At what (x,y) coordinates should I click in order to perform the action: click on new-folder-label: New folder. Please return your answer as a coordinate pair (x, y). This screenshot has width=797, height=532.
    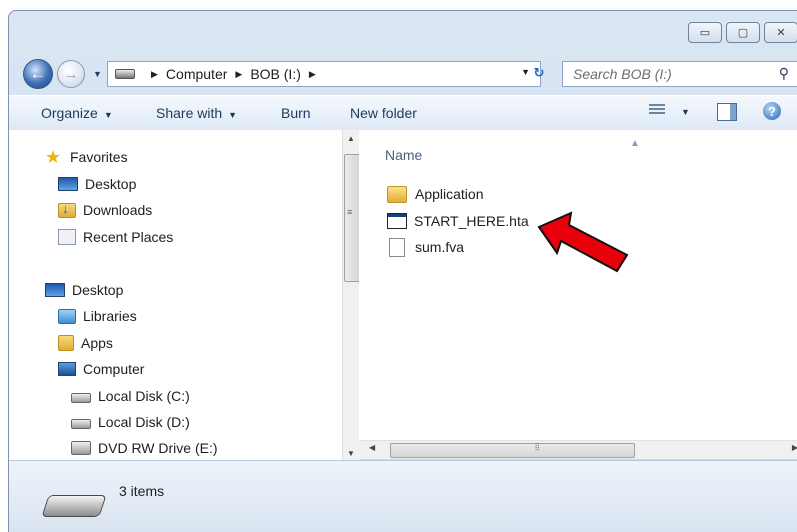
    Looking at the image, I should click on (383, 113).